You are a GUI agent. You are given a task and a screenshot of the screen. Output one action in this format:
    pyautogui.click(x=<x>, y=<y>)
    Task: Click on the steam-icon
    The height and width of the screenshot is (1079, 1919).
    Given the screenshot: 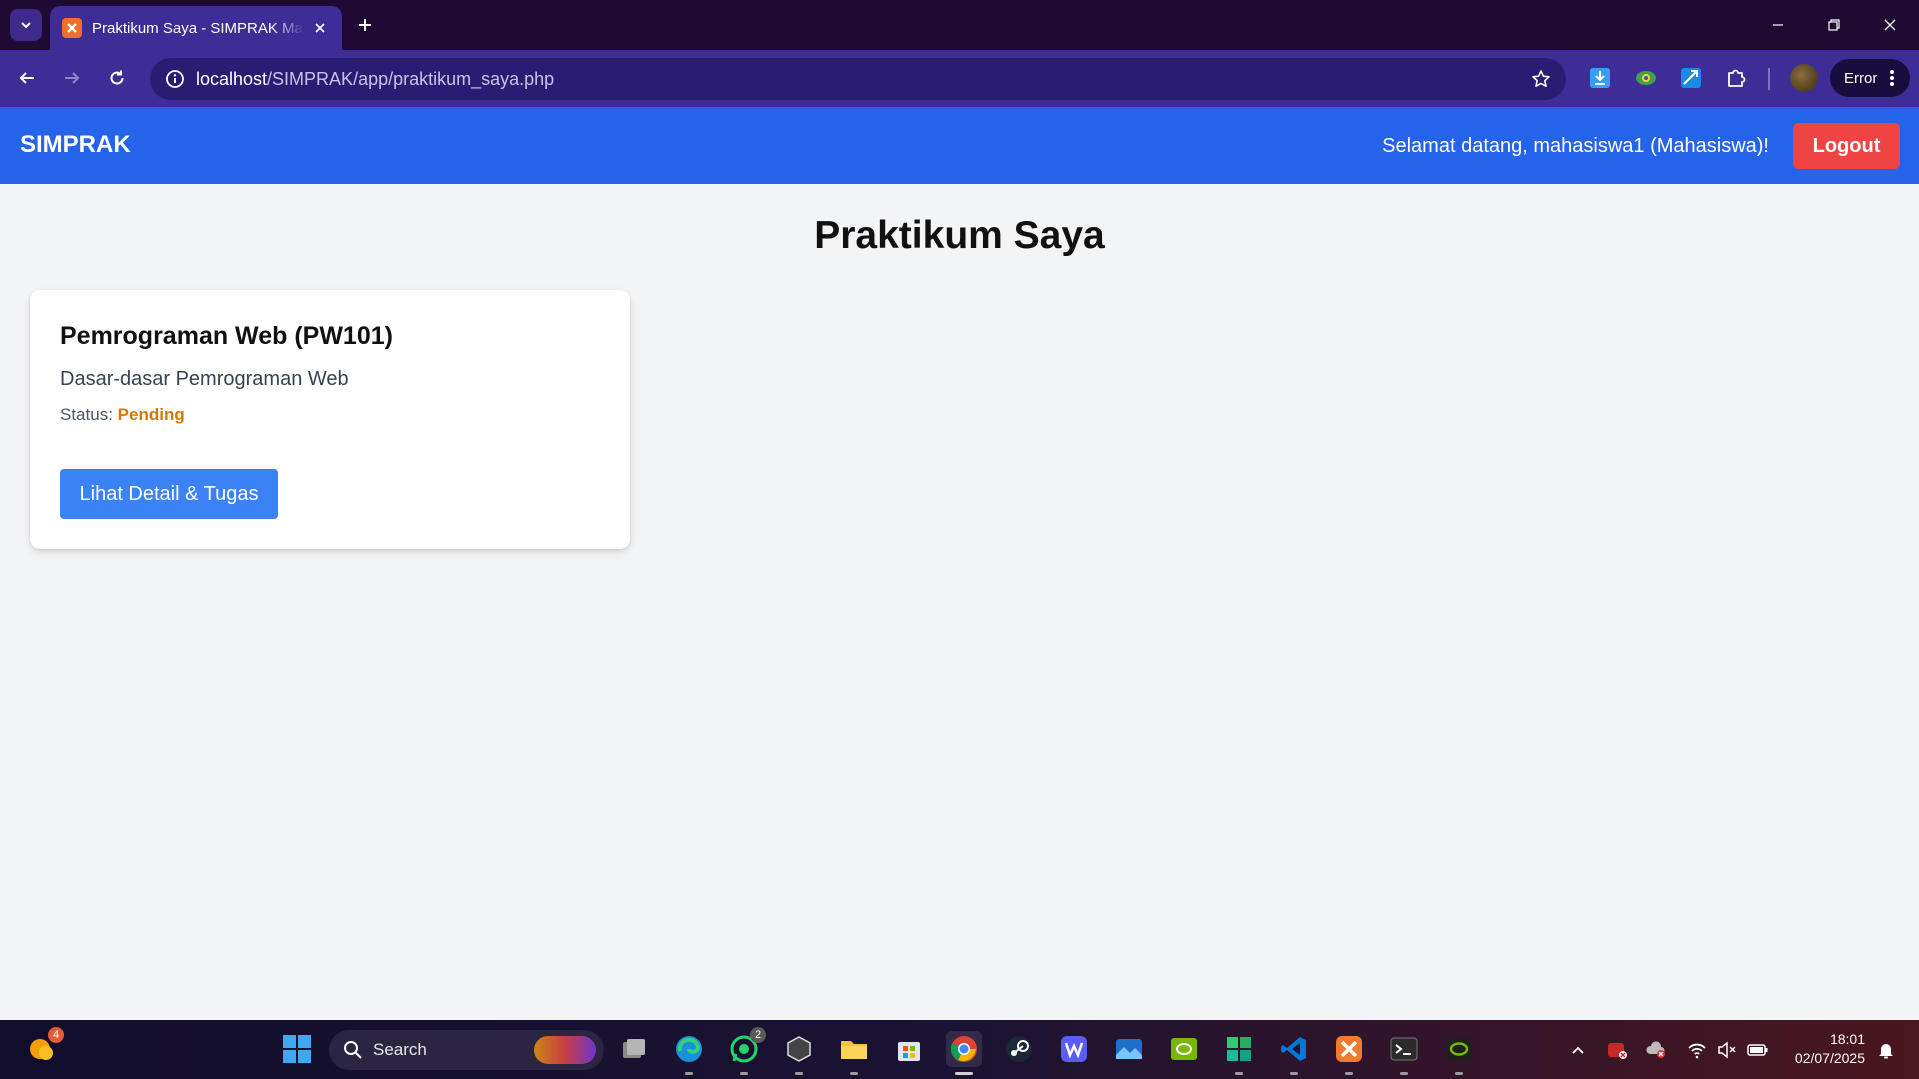 What is the action you would take?
    pyautogui.click(x=1019, y=1049)
    